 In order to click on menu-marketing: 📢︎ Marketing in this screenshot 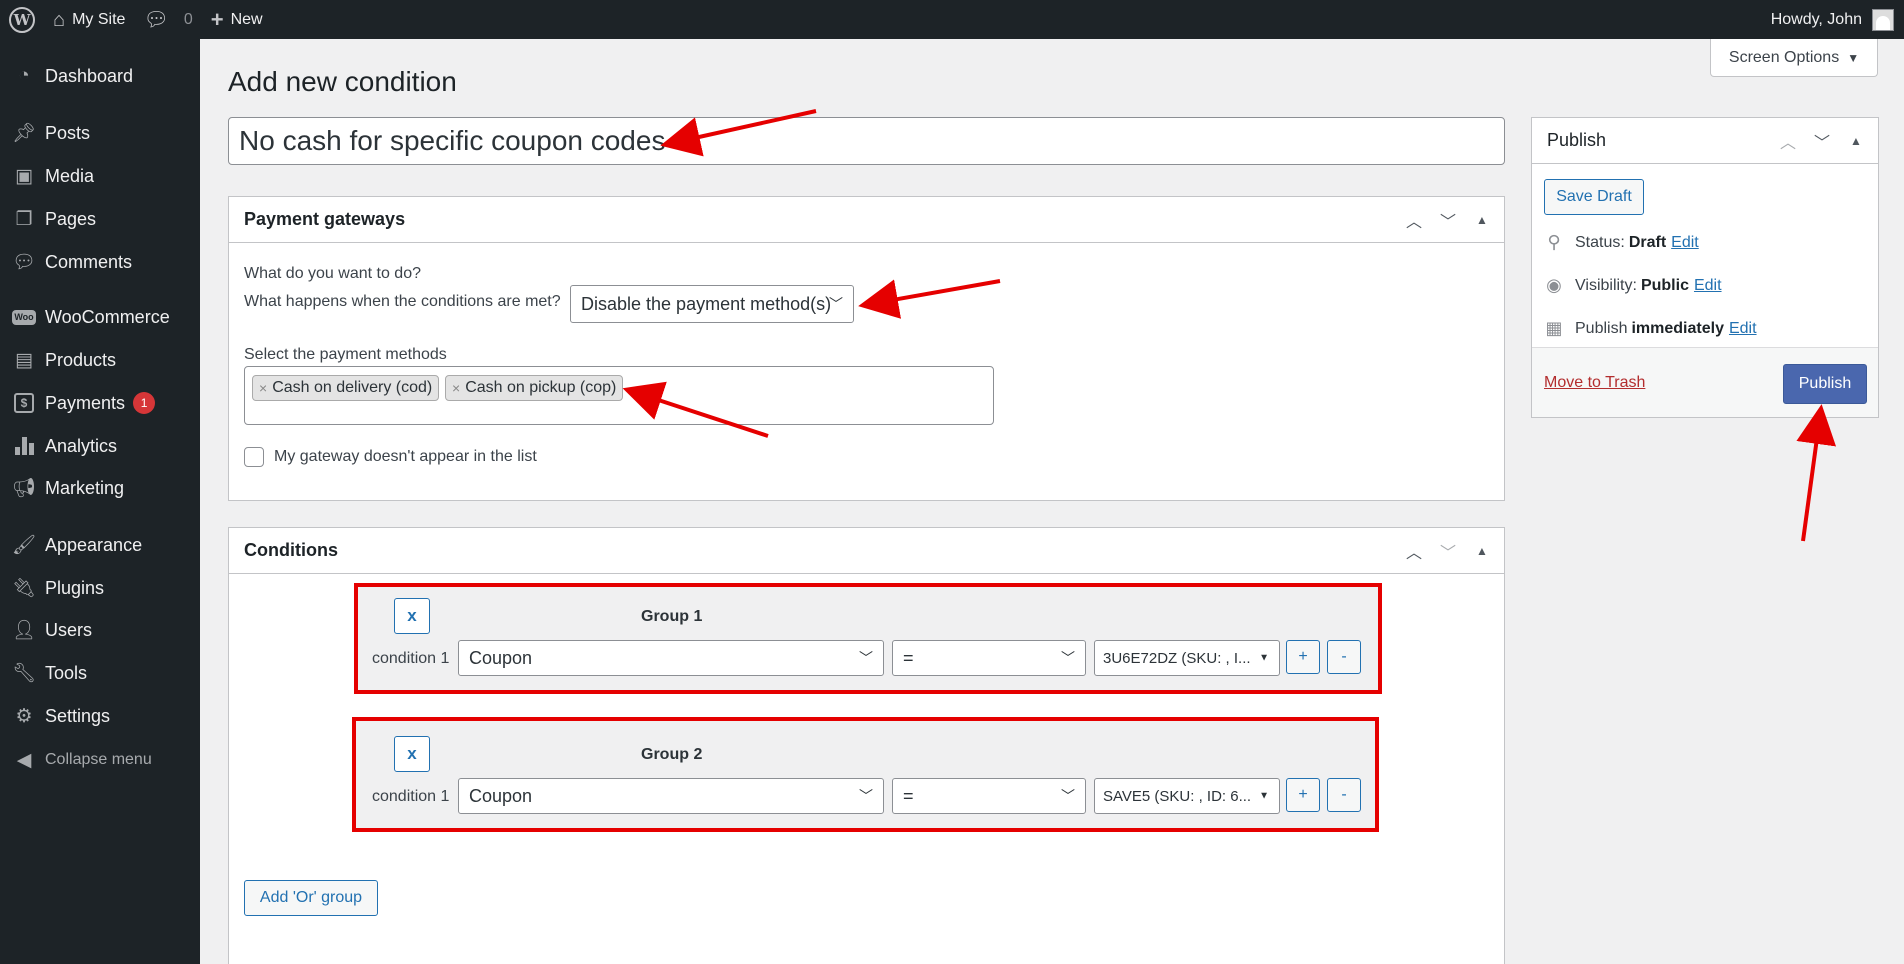, I will do `click(100, 488)`.